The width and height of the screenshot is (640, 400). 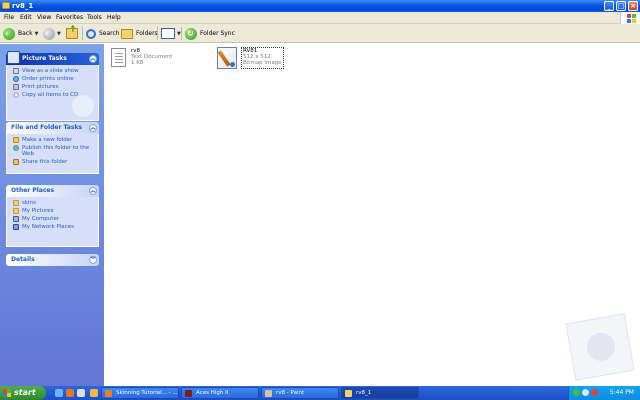 What do you see at coordinates (630, 18) in the screenshot?
I see `windows-logo-icon` at bounding box center [630, 18].